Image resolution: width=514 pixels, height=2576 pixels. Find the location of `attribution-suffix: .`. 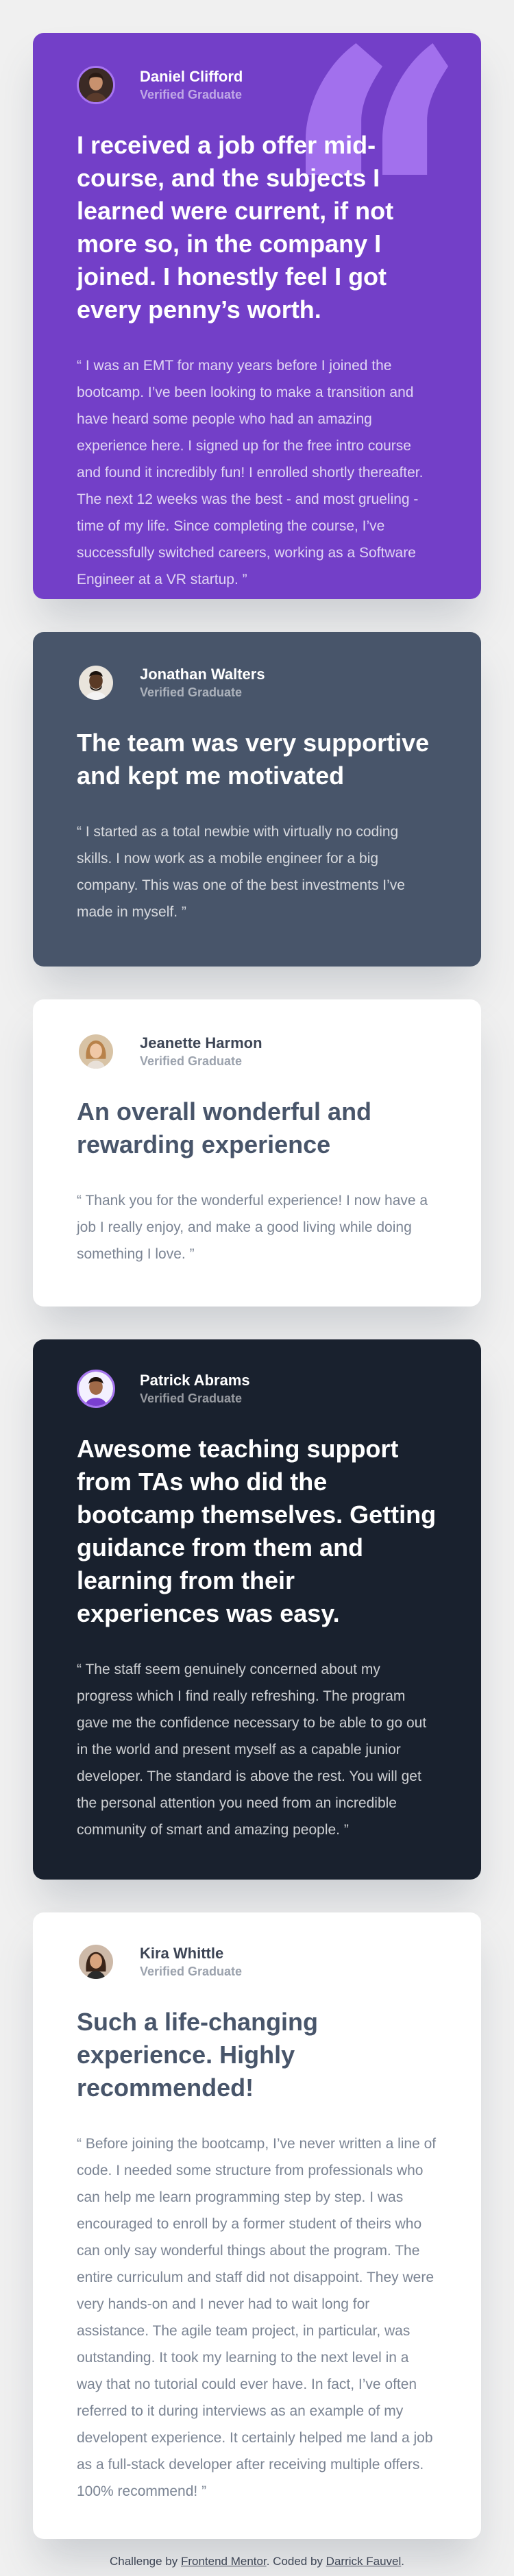

attribution-suffix: . is located at coordinates (402, 2561).